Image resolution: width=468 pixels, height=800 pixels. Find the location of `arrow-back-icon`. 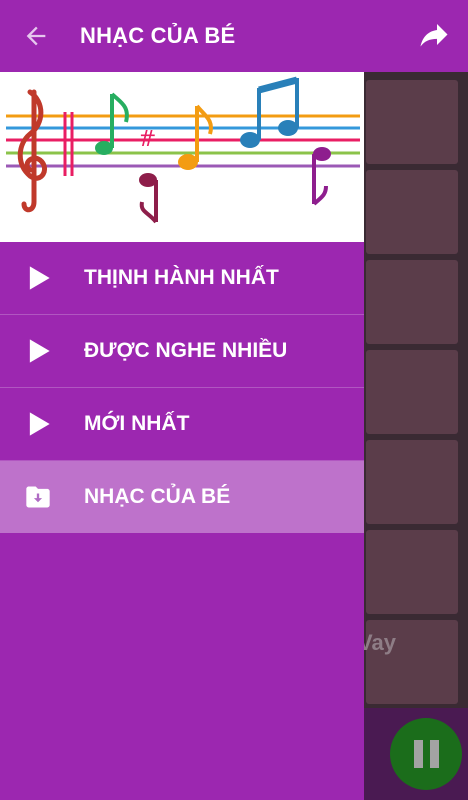

arrow-back-icon is located at coordinates (36, 36).